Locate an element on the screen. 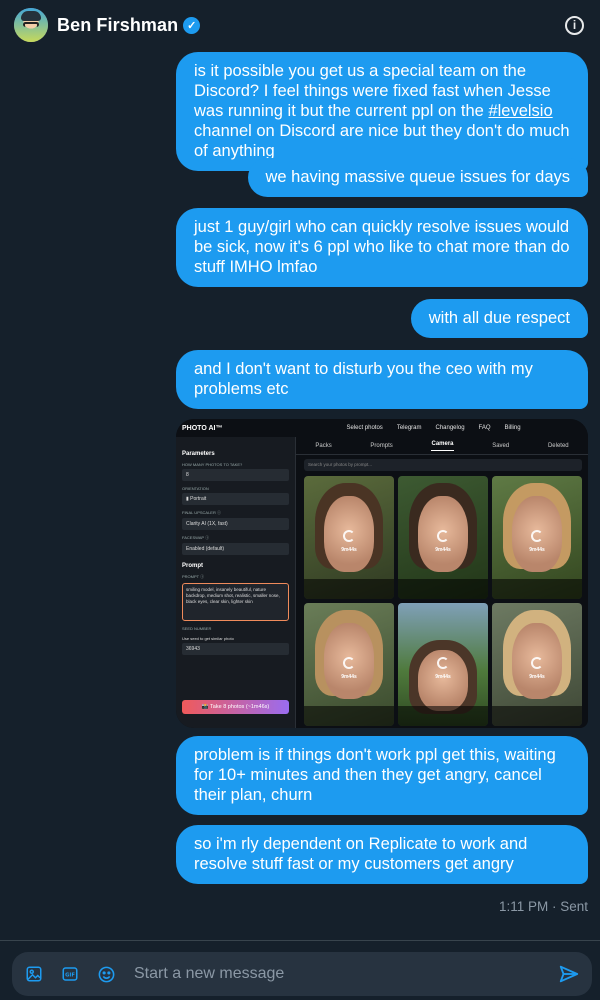 Image resolution: width=600 pixels, height=1000 pixels. message-bubble: we having massive queue issues for days is located at coordinates (417, 177).